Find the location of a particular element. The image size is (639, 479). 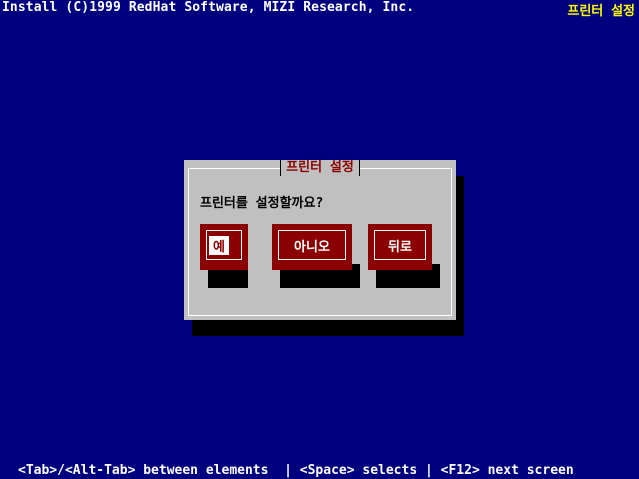

dialog-question: 프린터를 설정할까요? is located at coordinates (262, 203).